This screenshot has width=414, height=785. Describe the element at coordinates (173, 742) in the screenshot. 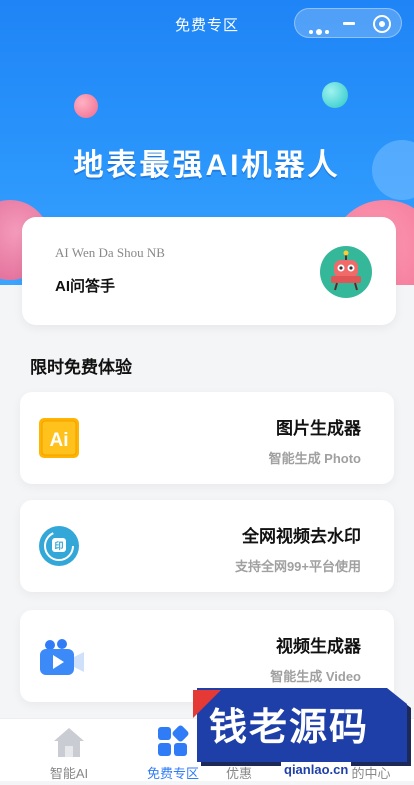

I see `grid-icon` at that location.